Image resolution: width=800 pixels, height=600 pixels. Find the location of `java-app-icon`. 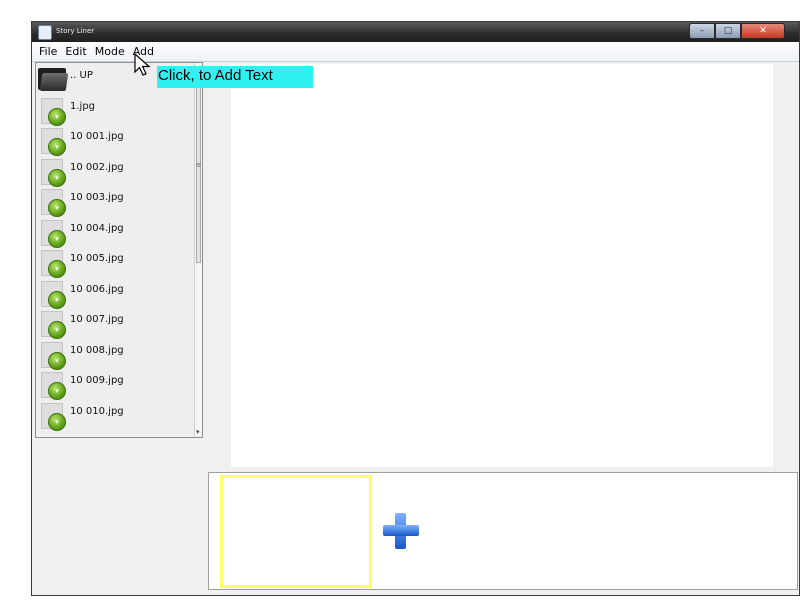

java-app-icon is located at coordinates (45, 32).